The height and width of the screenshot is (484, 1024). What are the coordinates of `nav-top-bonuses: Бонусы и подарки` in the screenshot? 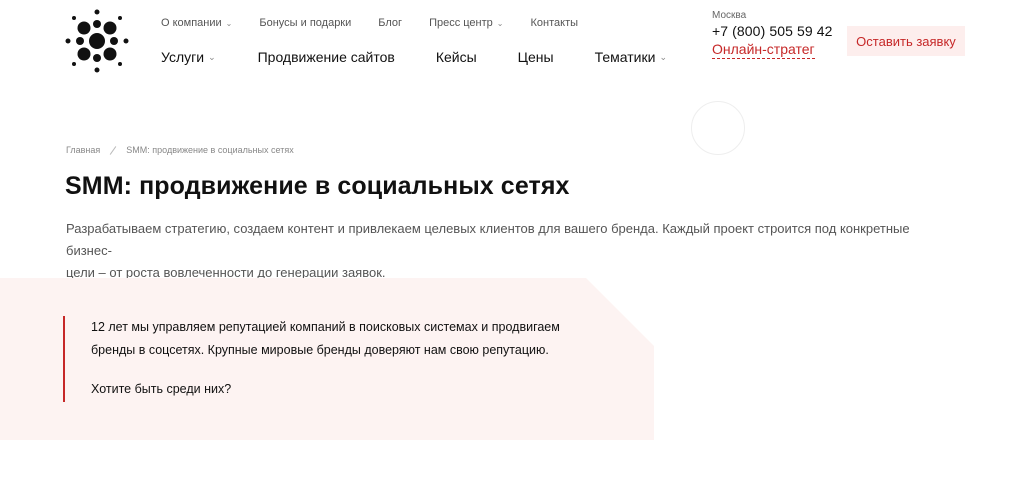 It's located at (305, 23).